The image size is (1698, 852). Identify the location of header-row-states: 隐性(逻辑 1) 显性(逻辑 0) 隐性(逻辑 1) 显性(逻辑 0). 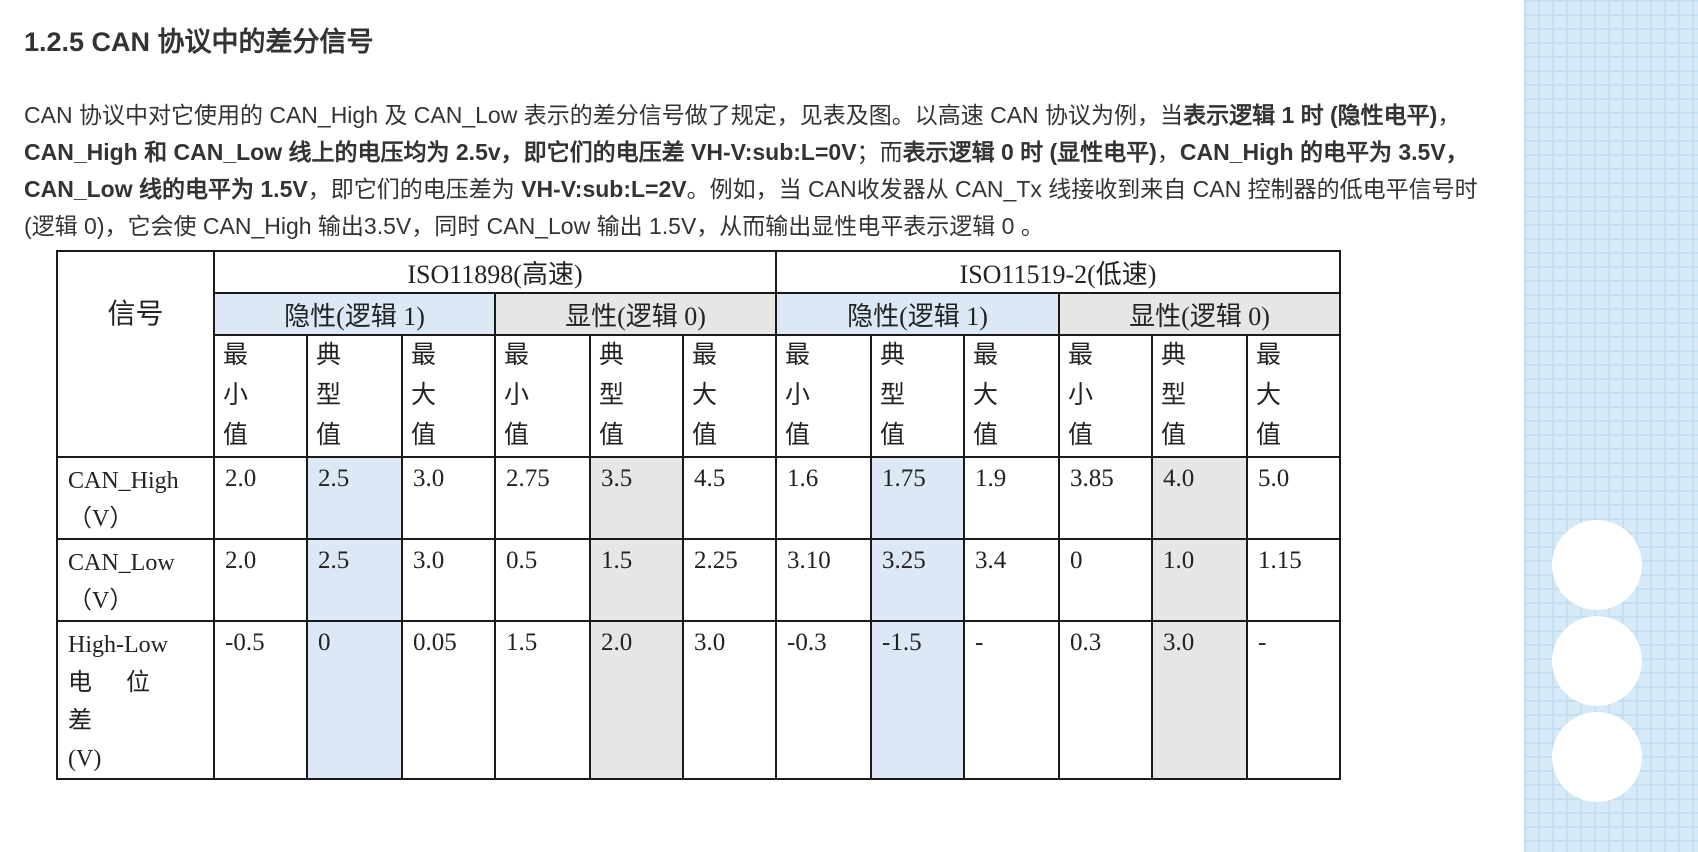
(699, 314).